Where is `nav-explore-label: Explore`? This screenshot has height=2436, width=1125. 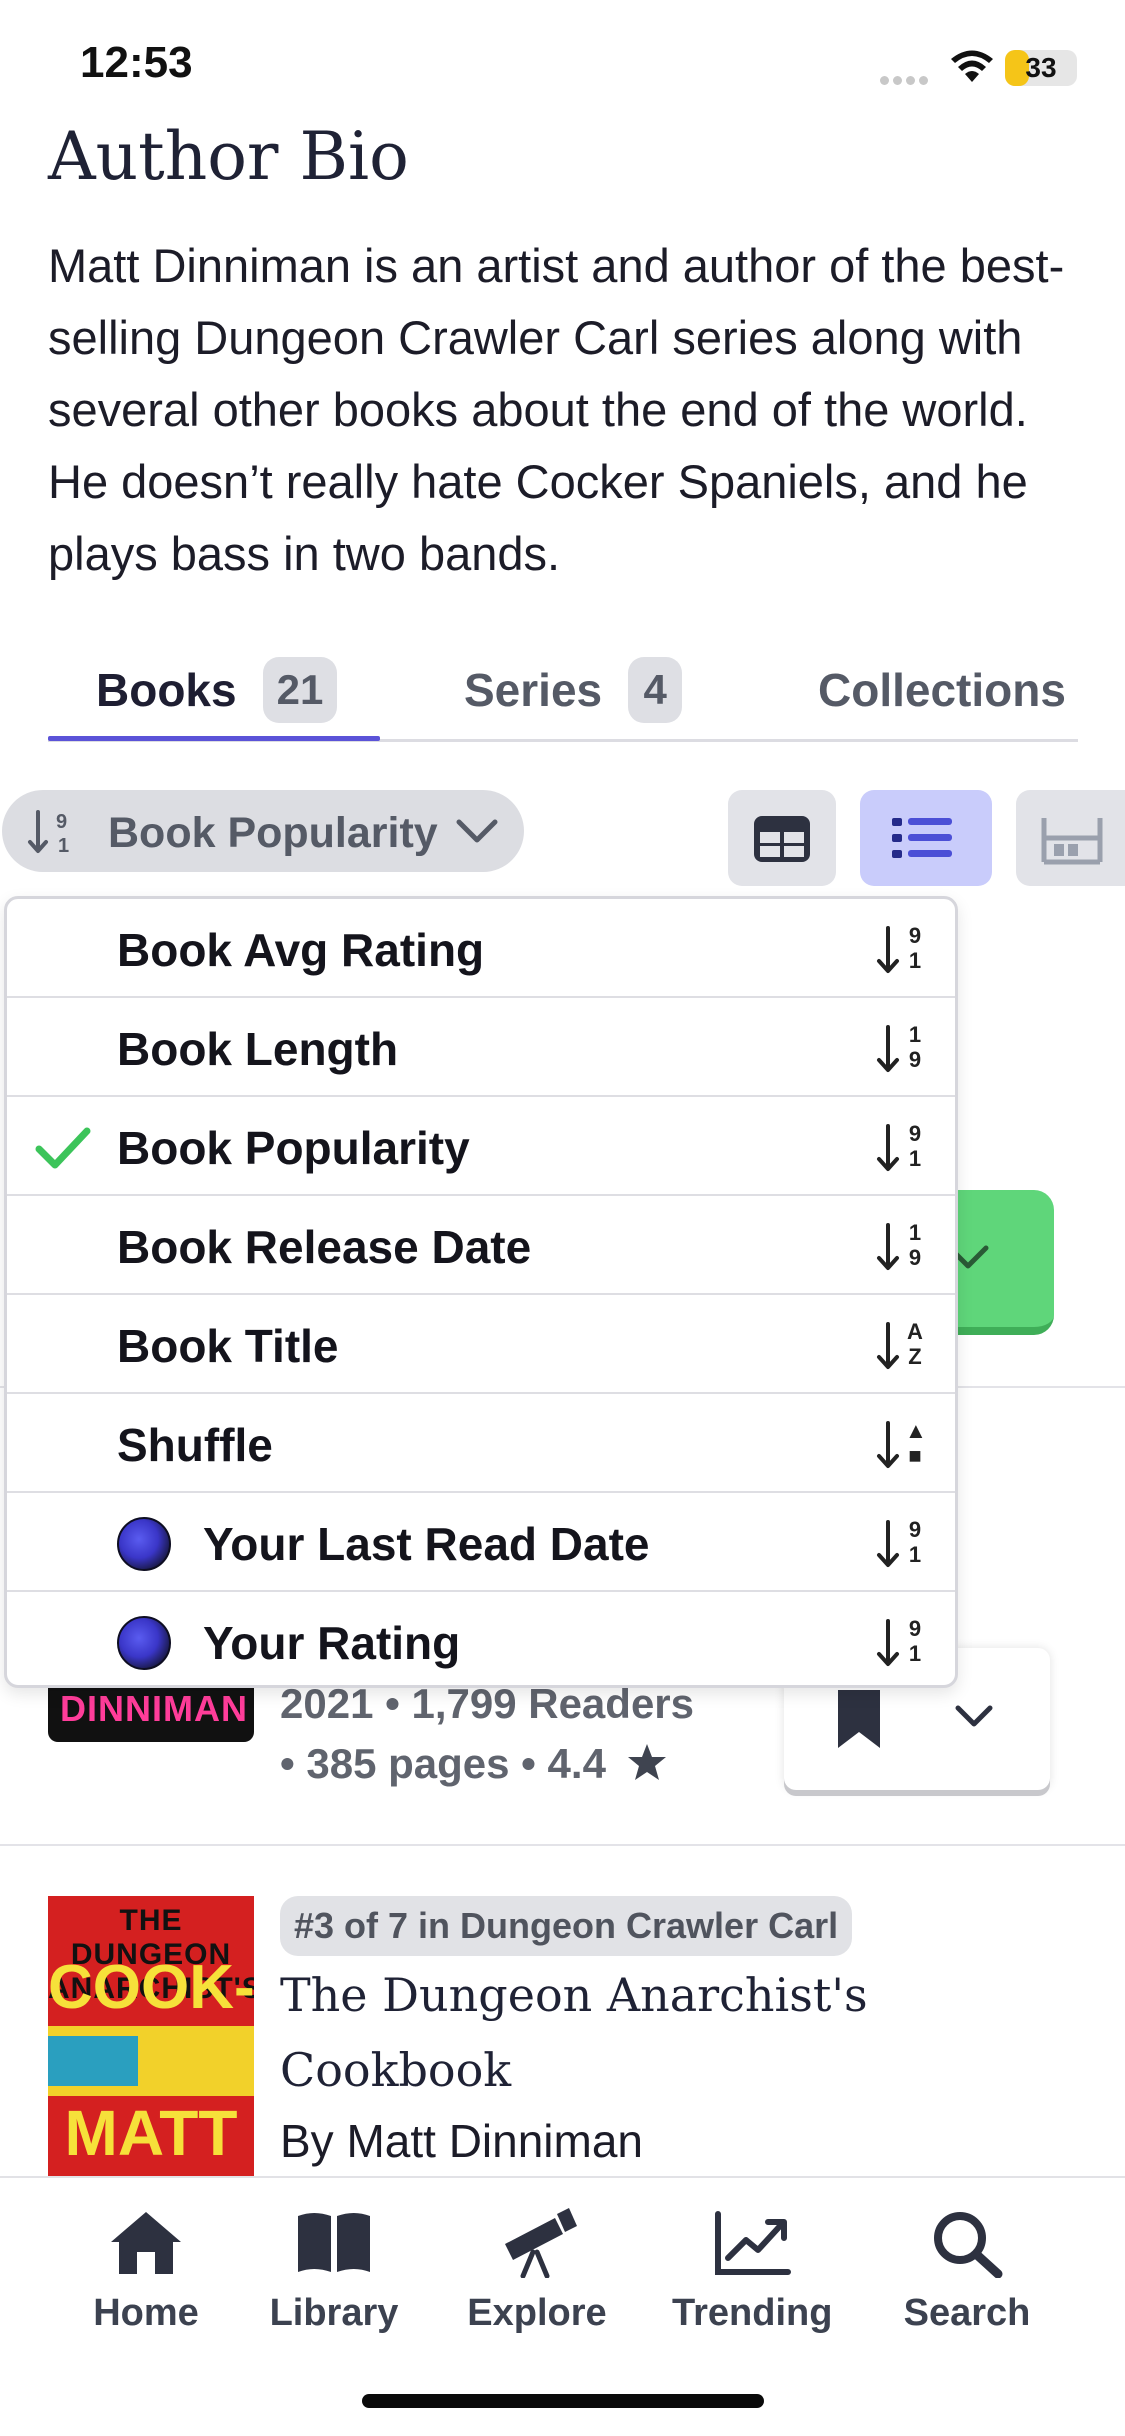 nav-explore-label: Explore is located at coordinates (537, 2313).